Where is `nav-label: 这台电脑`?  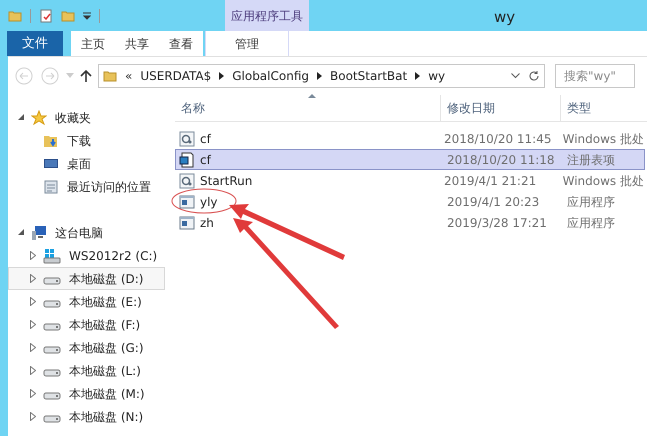 nav-label: 这台电脑 is located at coordinates (79, 233).